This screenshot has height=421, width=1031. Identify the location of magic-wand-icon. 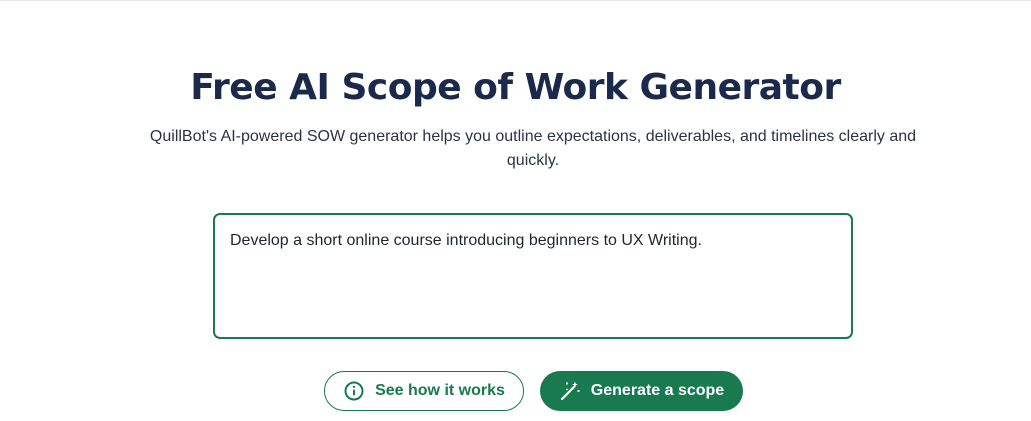
(570, 391).